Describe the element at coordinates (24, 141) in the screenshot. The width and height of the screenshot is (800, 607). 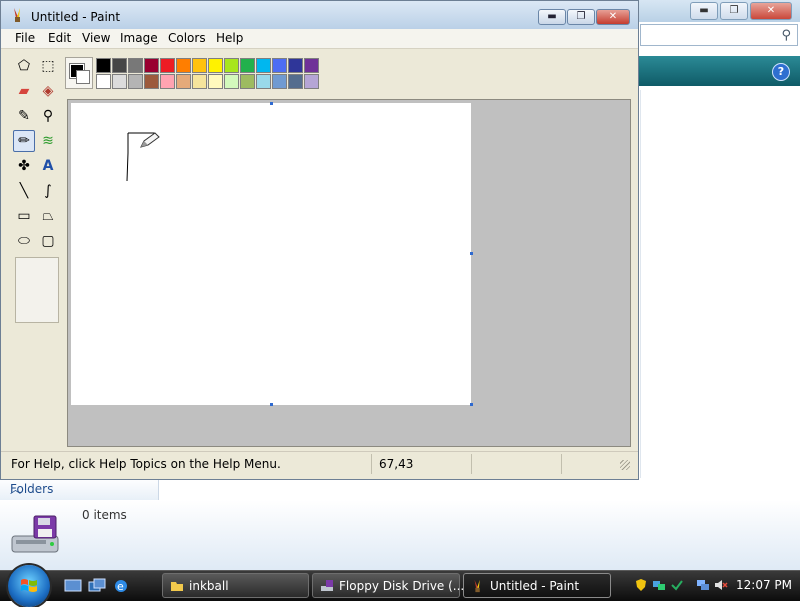
I see `pencil-icon: ✏` at that location.